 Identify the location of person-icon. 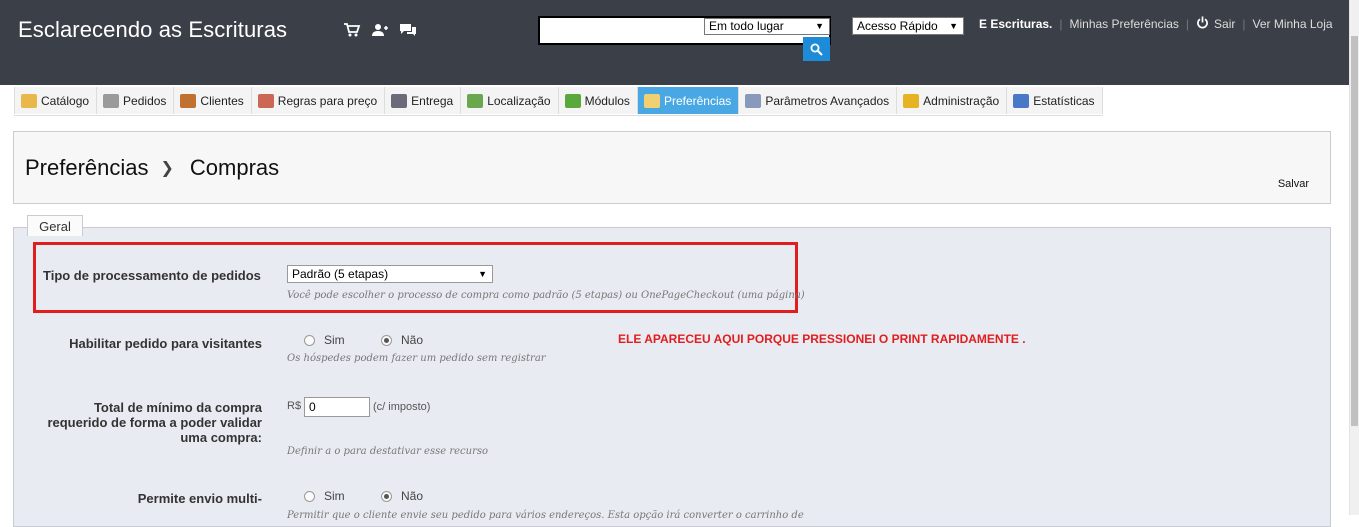
(188, 100).